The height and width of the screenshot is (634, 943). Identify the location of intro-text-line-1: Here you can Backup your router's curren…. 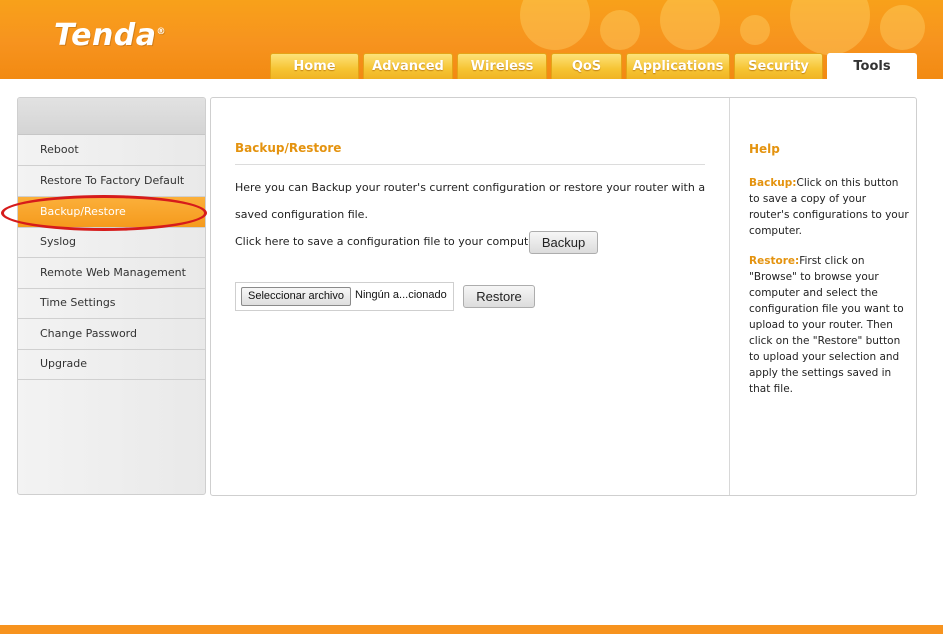
(470, 187).